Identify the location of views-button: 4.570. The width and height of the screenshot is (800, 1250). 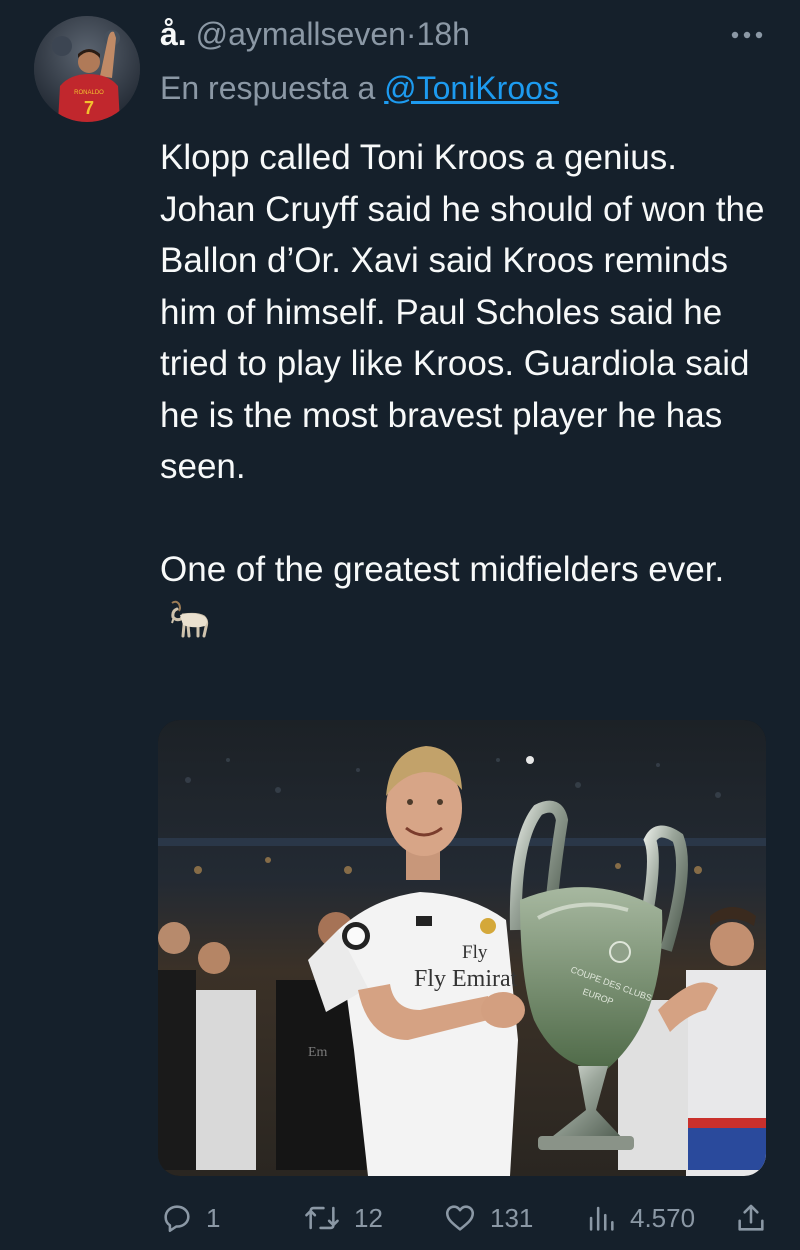
(639, 1218).